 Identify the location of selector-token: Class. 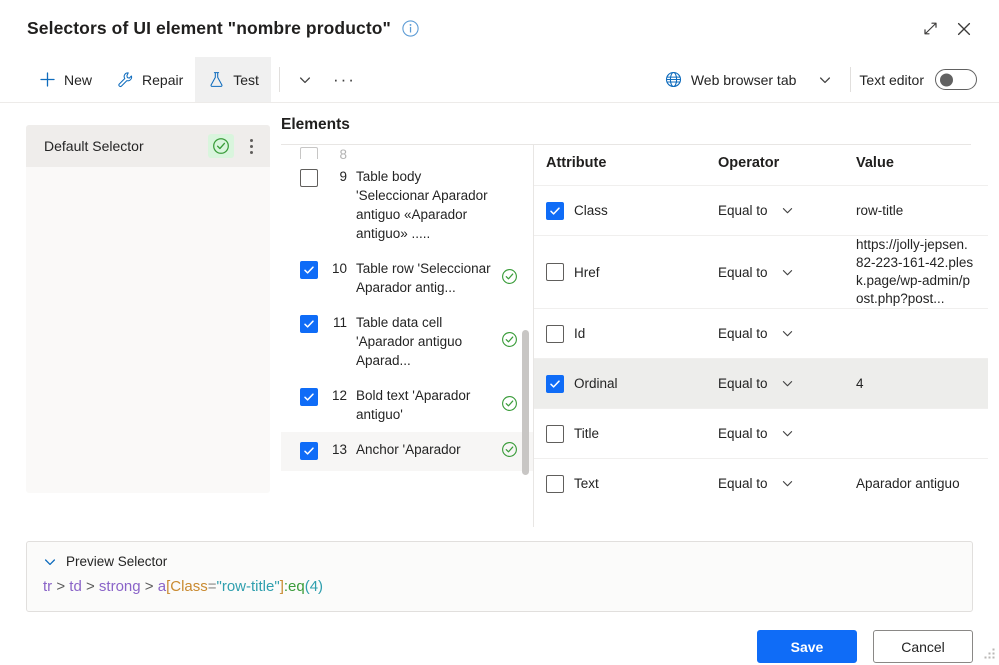
(189, 586).